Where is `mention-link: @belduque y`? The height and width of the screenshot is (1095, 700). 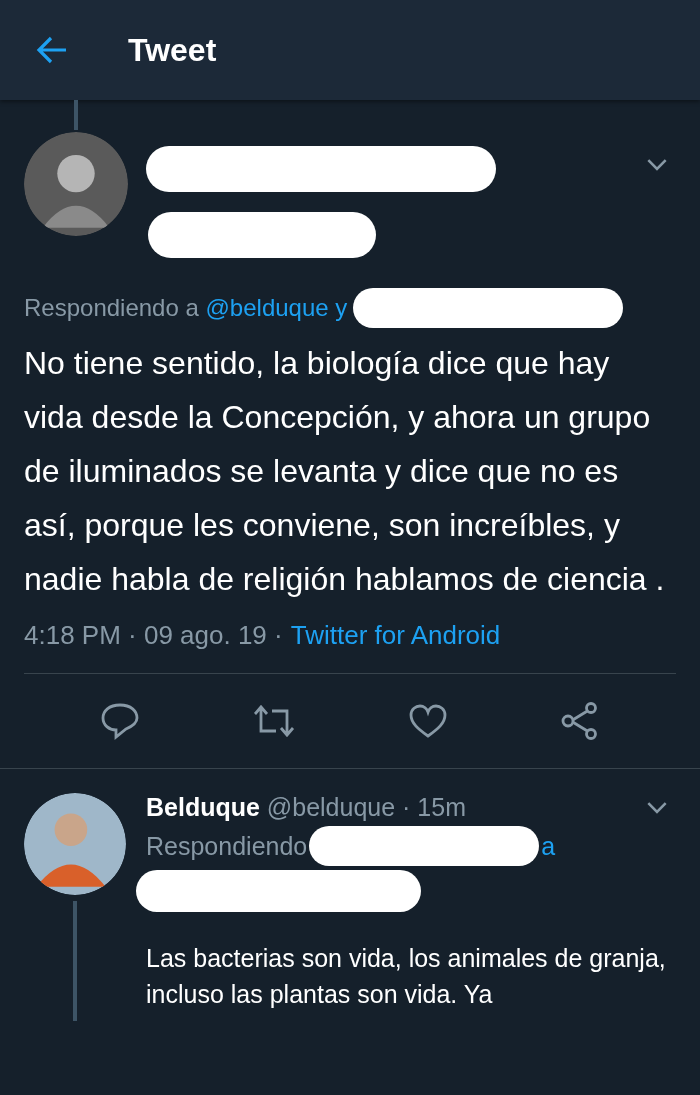 mention-link: @belduque y is located at coordinates (276, 308).